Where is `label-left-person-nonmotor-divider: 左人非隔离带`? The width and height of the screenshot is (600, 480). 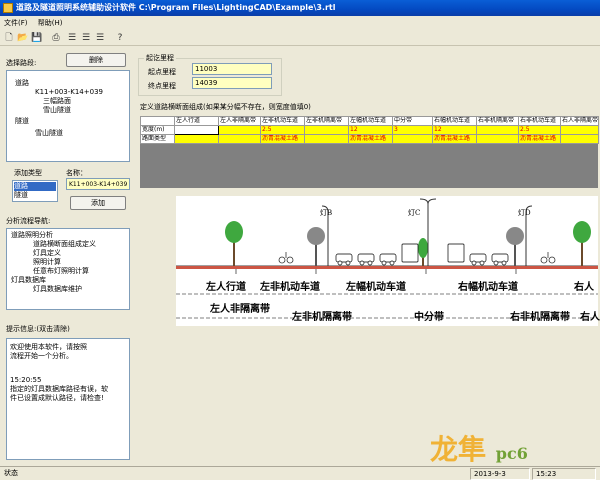 label-left-person-nonmotor-divider: 左人非隔离带 is located at coordinates (240, 309).